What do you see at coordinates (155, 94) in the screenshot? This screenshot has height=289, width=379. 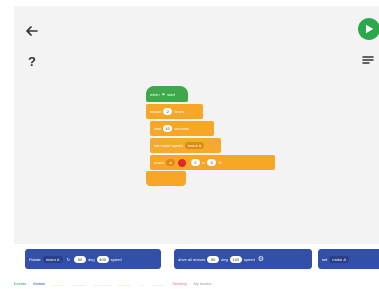 I see `hat-label: when` at bounding box center [155, 94].